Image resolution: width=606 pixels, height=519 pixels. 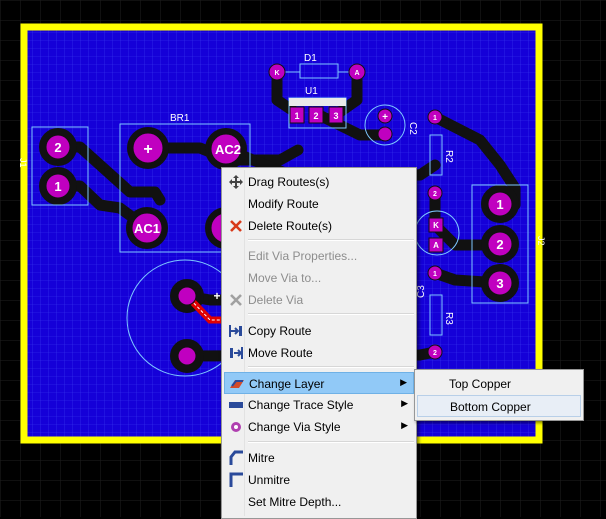 What do you see at coordinates (319, 182) in the screenshot?
I see `menu-item-drag-routes: Drag Routes(s)` at bounding box center [319, 182].